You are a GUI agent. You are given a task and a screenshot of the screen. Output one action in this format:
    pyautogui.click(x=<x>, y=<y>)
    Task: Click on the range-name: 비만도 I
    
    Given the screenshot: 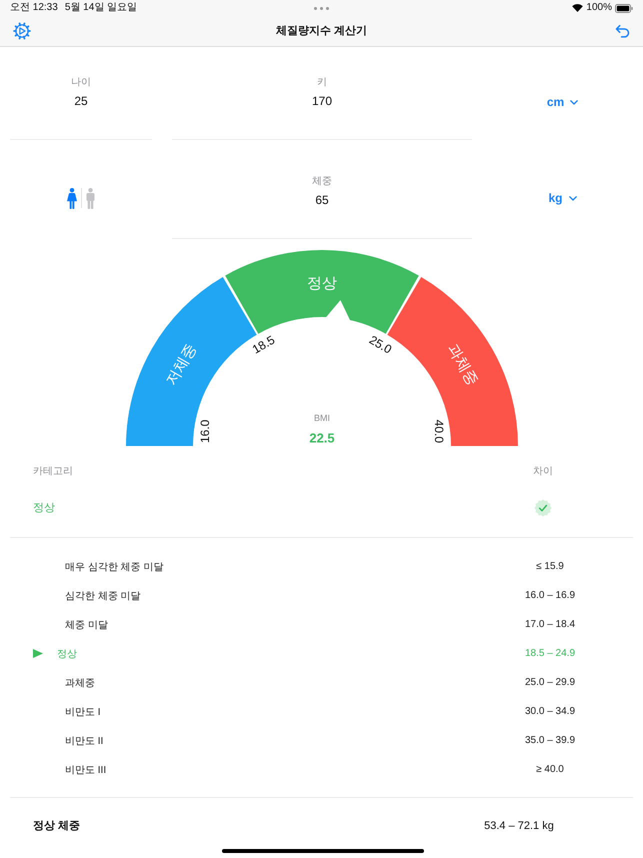 What is the action you would take?
    pyautogui.click(x=83, y=712)
    